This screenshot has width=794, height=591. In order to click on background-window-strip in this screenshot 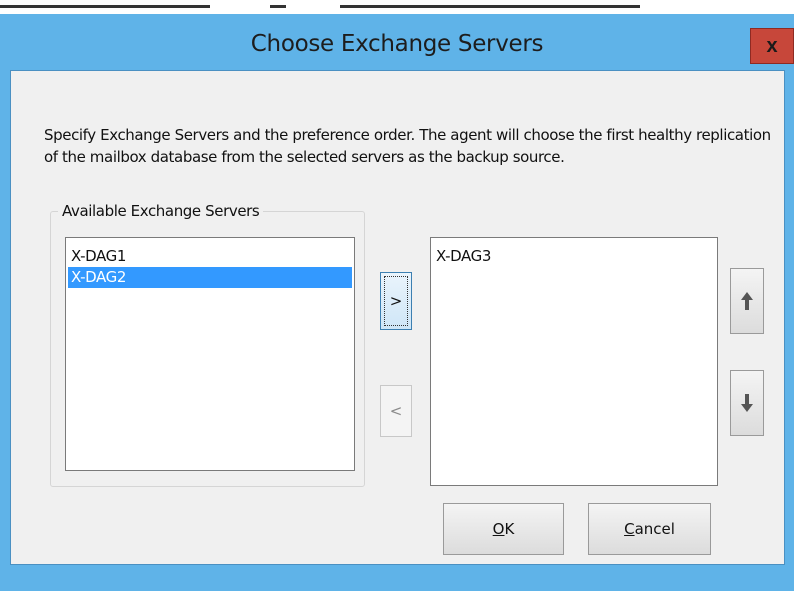, I will do `click(397, 7)`.